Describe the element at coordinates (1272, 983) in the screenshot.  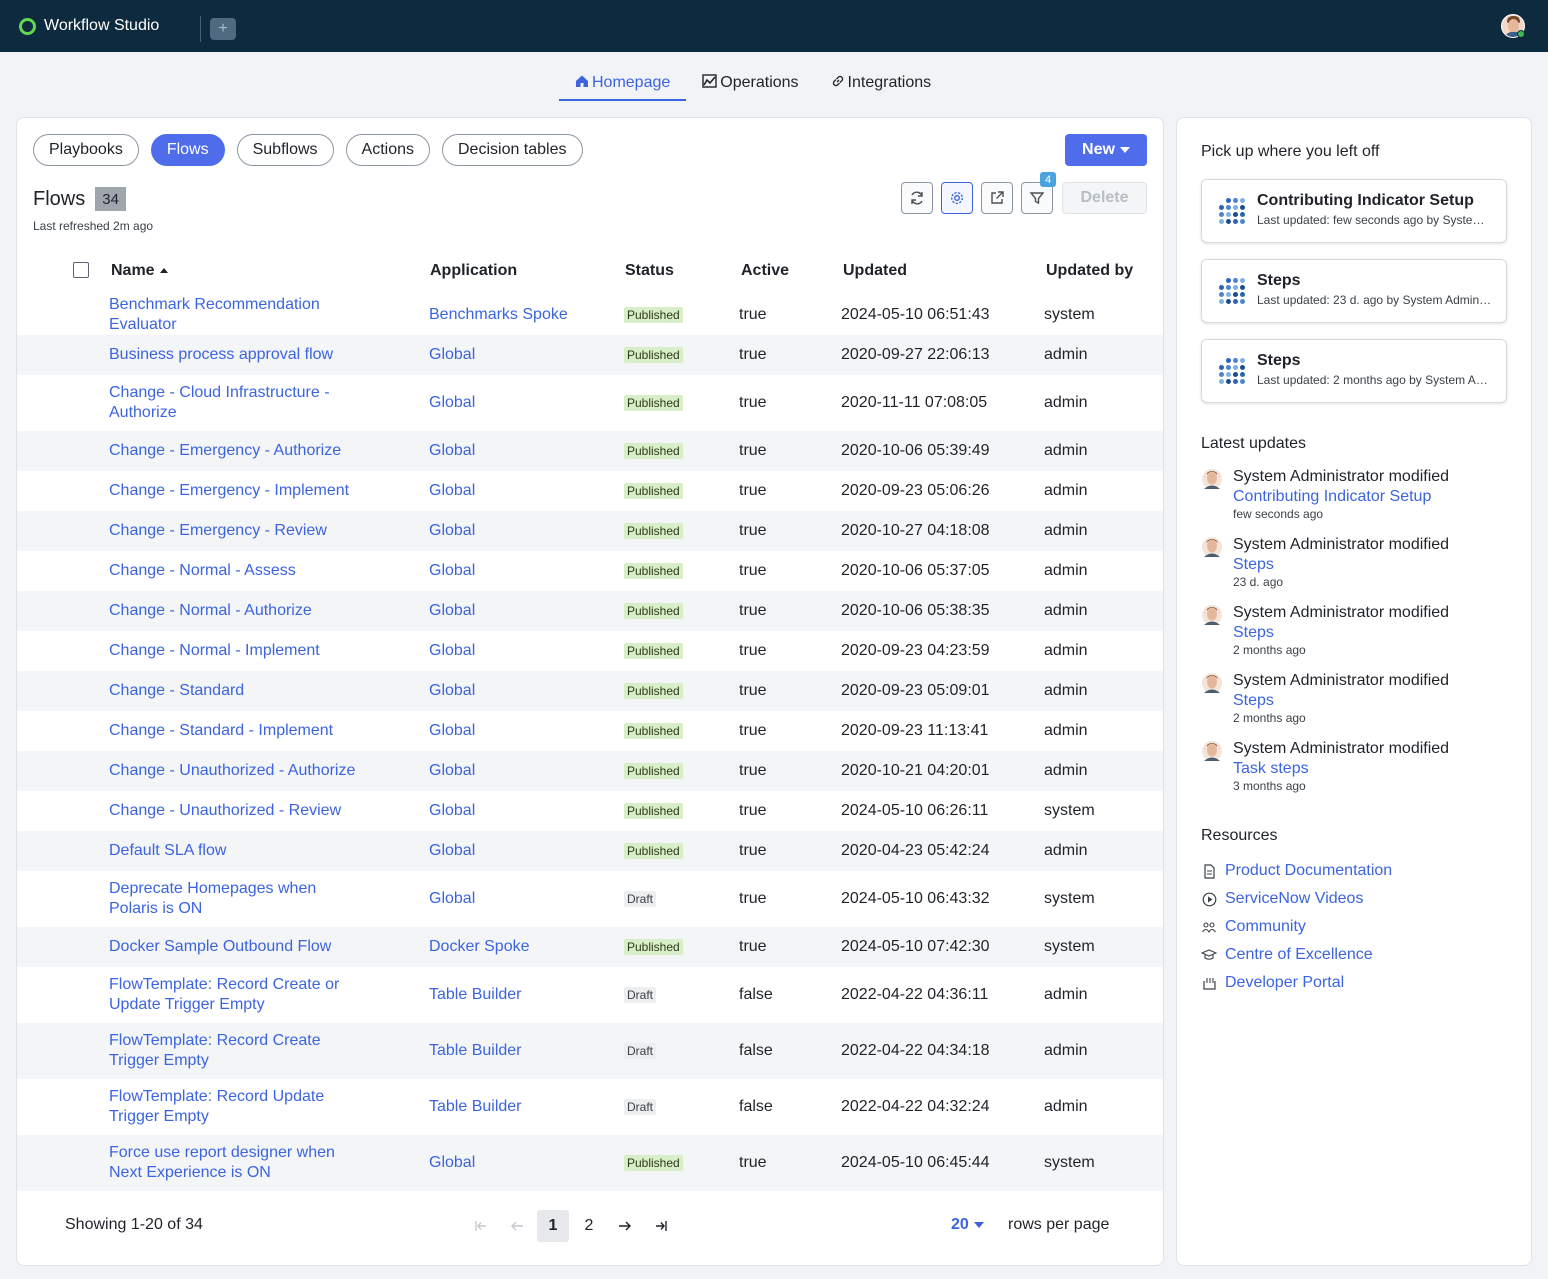
I see `resource-link: Developer Portal` at that location.